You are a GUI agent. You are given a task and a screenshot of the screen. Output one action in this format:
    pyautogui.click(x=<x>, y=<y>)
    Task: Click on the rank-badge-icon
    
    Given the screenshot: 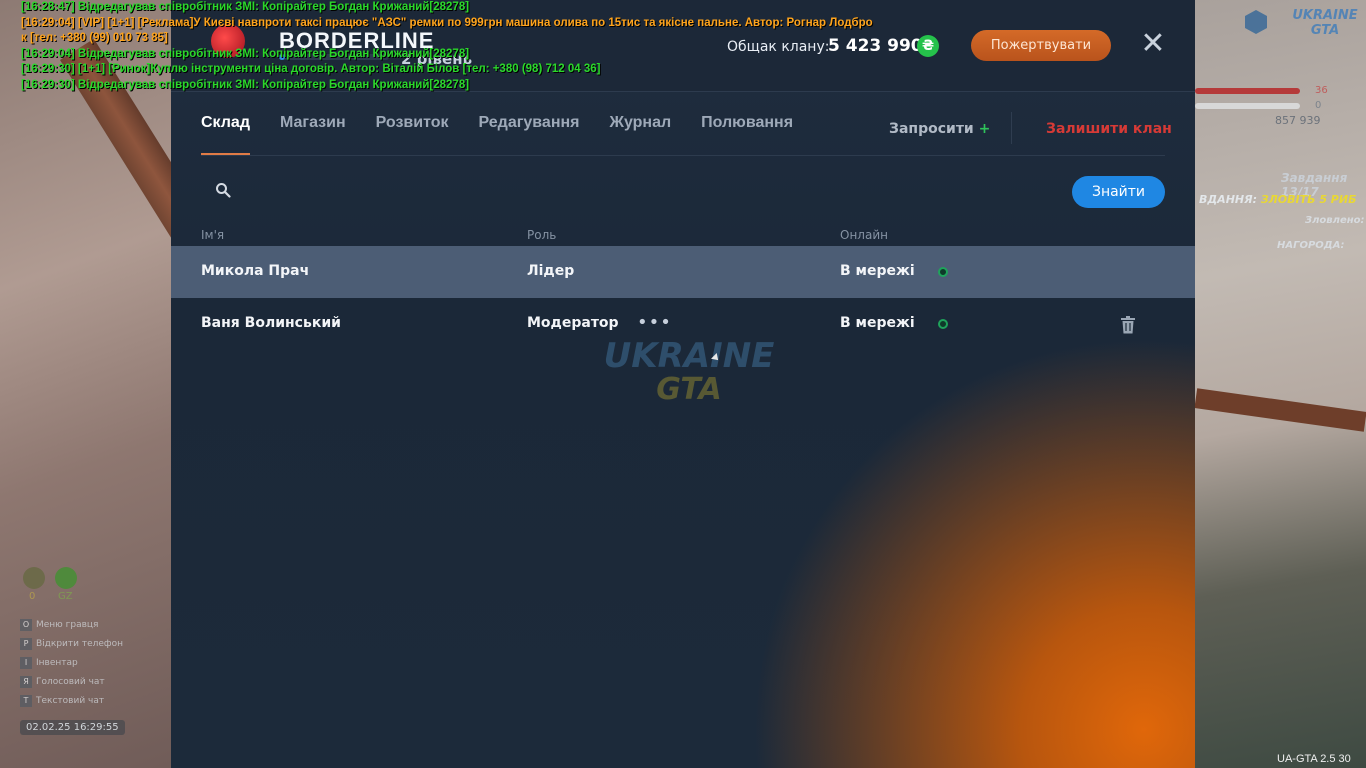 What is the action you would take?
    pyautogui.click(x=1256, y=22)
    